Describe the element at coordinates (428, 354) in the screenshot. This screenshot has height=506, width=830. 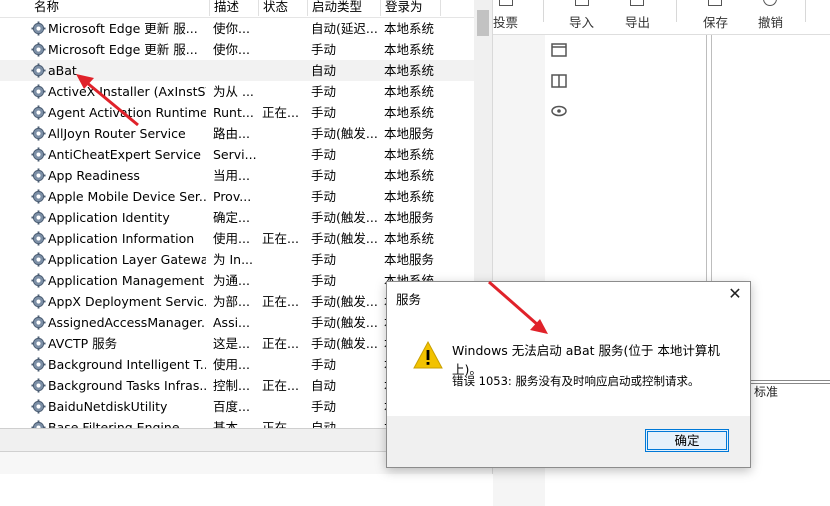
I see `warning-icon` at that location.